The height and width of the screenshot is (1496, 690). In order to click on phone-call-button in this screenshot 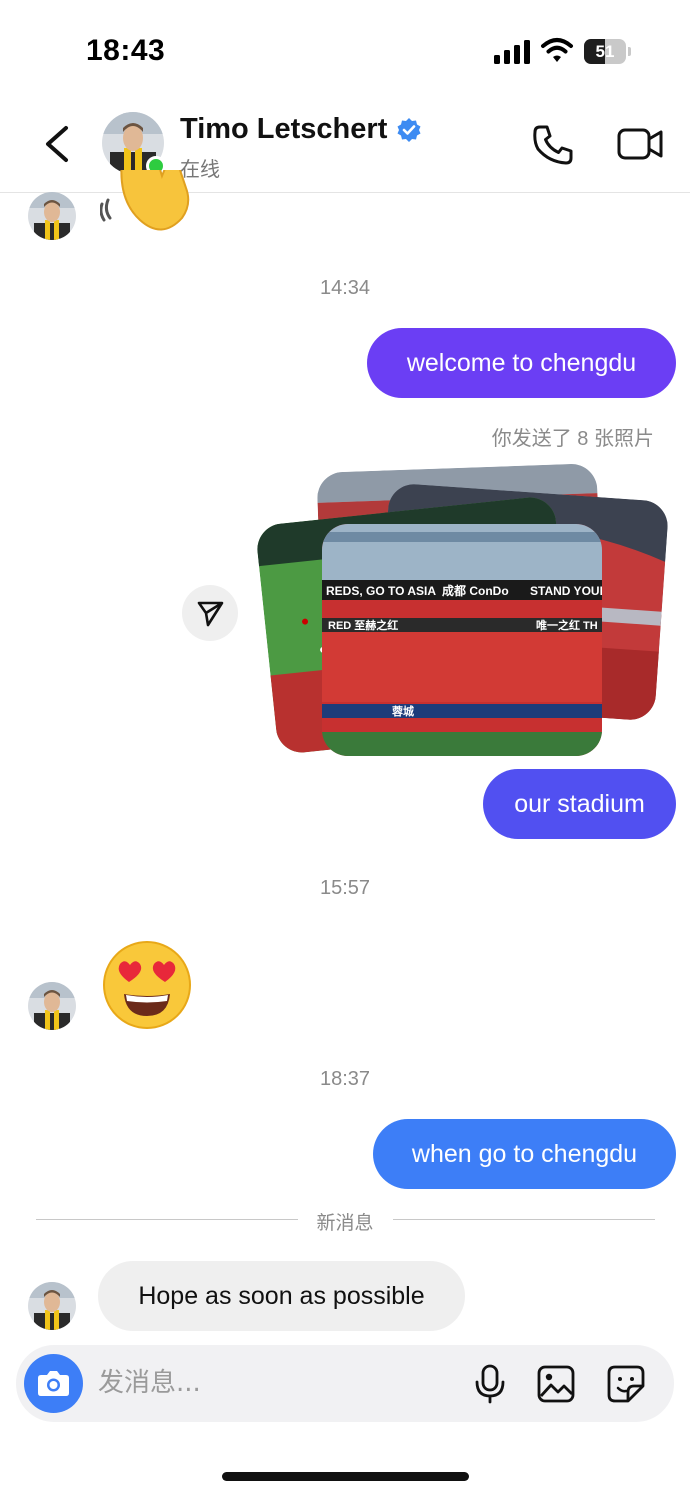, I will do `click(553, 145)`.